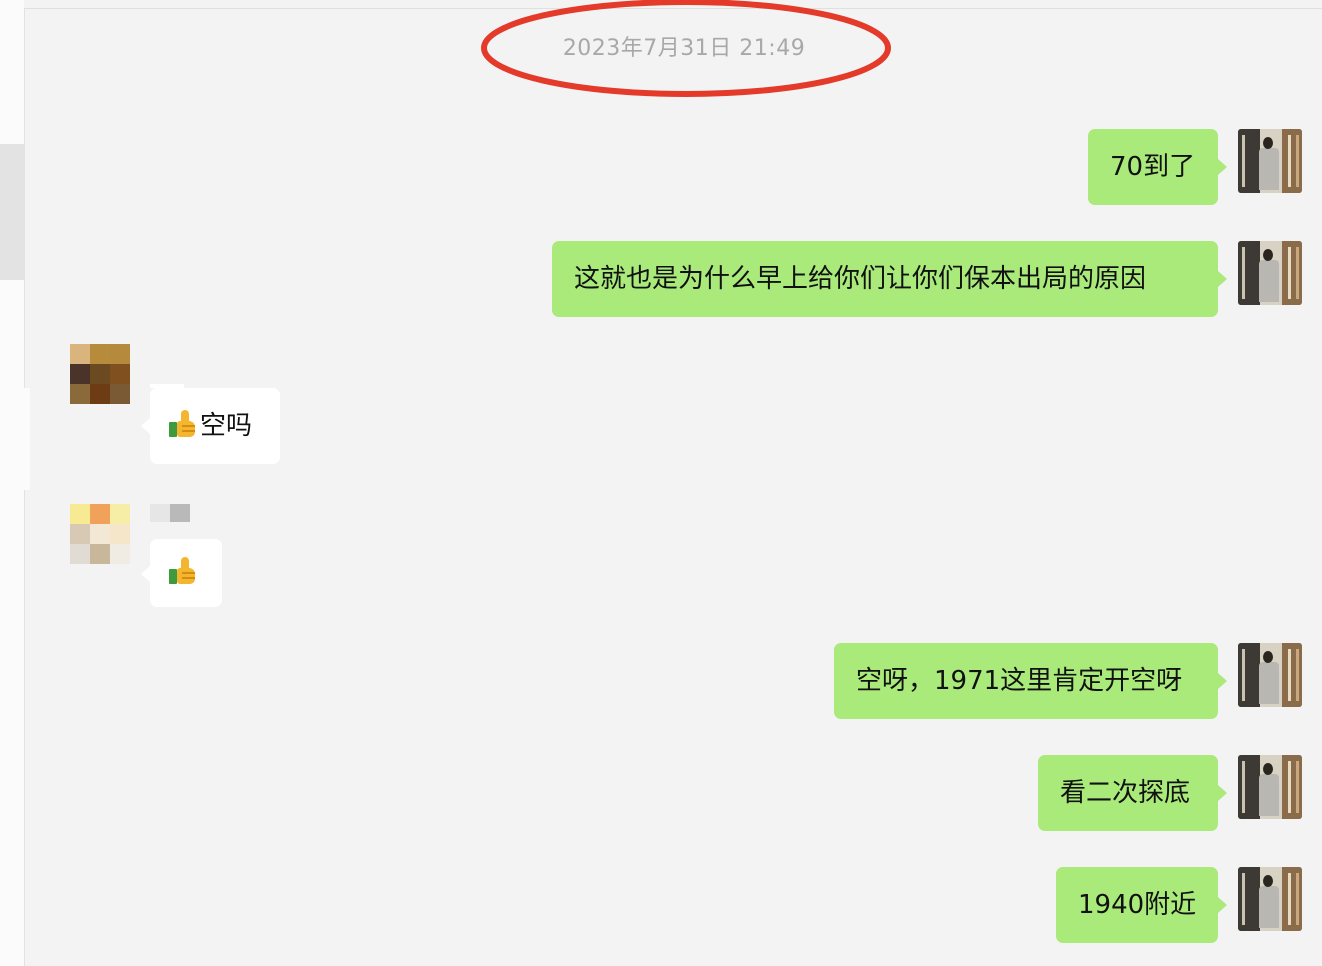 This screenshot has height=966, width=1322. What do you see at coordinates (686, 48) in the screenshot?
I see `annotation-ellipse` at bounding box center [686, 48].